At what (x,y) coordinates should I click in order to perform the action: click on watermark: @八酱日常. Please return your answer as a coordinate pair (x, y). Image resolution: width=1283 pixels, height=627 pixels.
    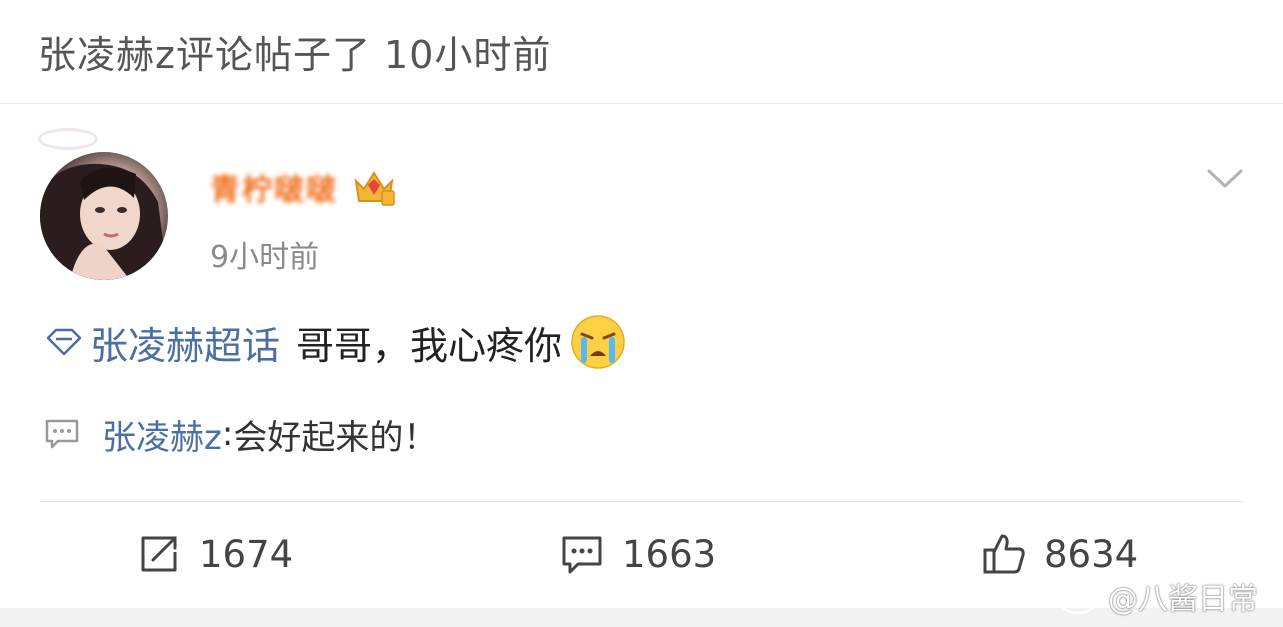
    Looking at the image, I should click on (1158, 596).